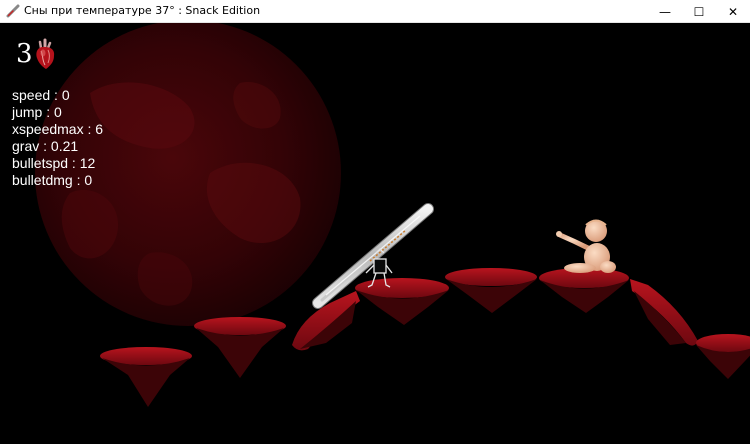 The height and width of the screenshot is (444, 750). I want to click on window-title: Сны при температуре 37° : Snack Edition, so click(142, 10).